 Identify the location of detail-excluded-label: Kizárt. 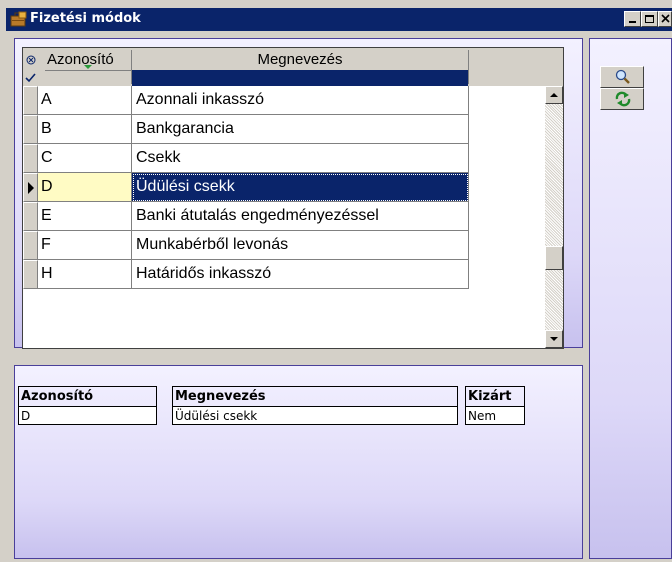
(495, 396).